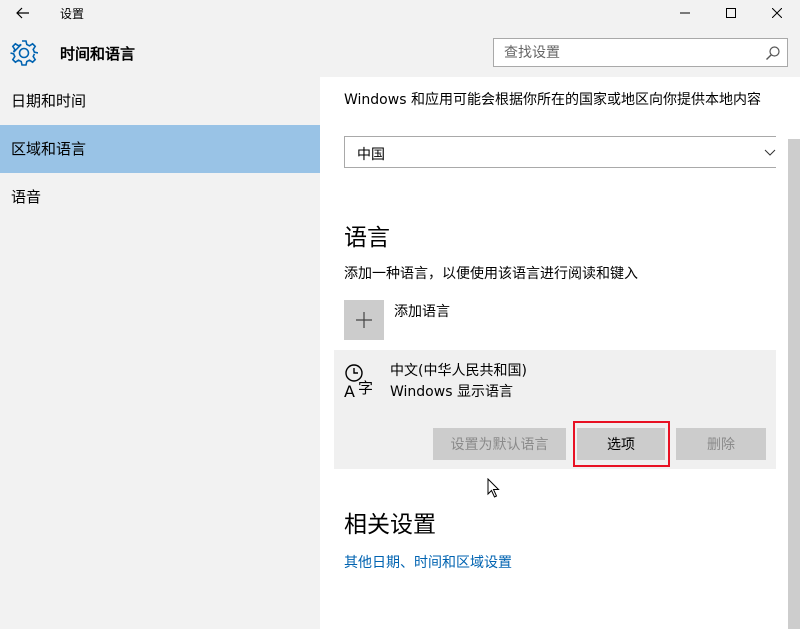 This screenshot has height=629, width=800. I want to click on minimize-button, so click(685, 13).